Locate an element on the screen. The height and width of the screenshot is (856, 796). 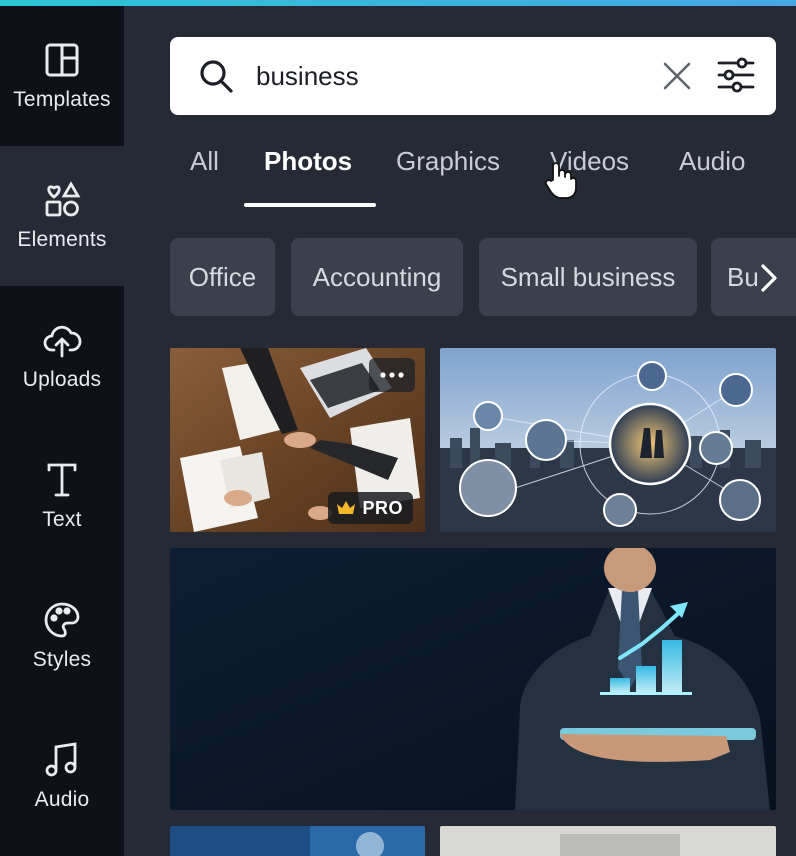
sidebar-item-label: Templates is located at coordinates (62, 99).